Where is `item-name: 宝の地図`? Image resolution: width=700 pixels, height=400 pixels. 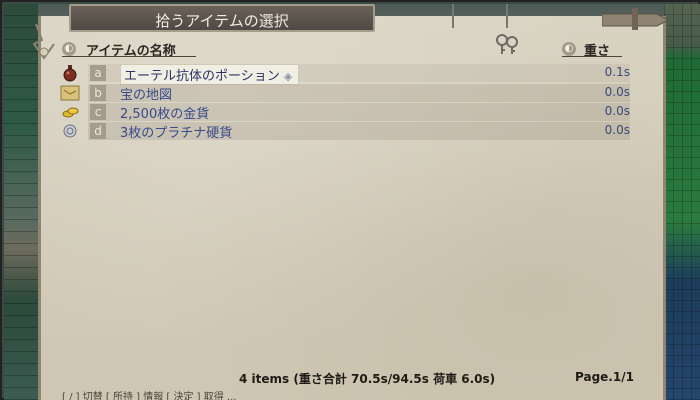 item-name: 宝の地図 is located at coordinates (146, 95).